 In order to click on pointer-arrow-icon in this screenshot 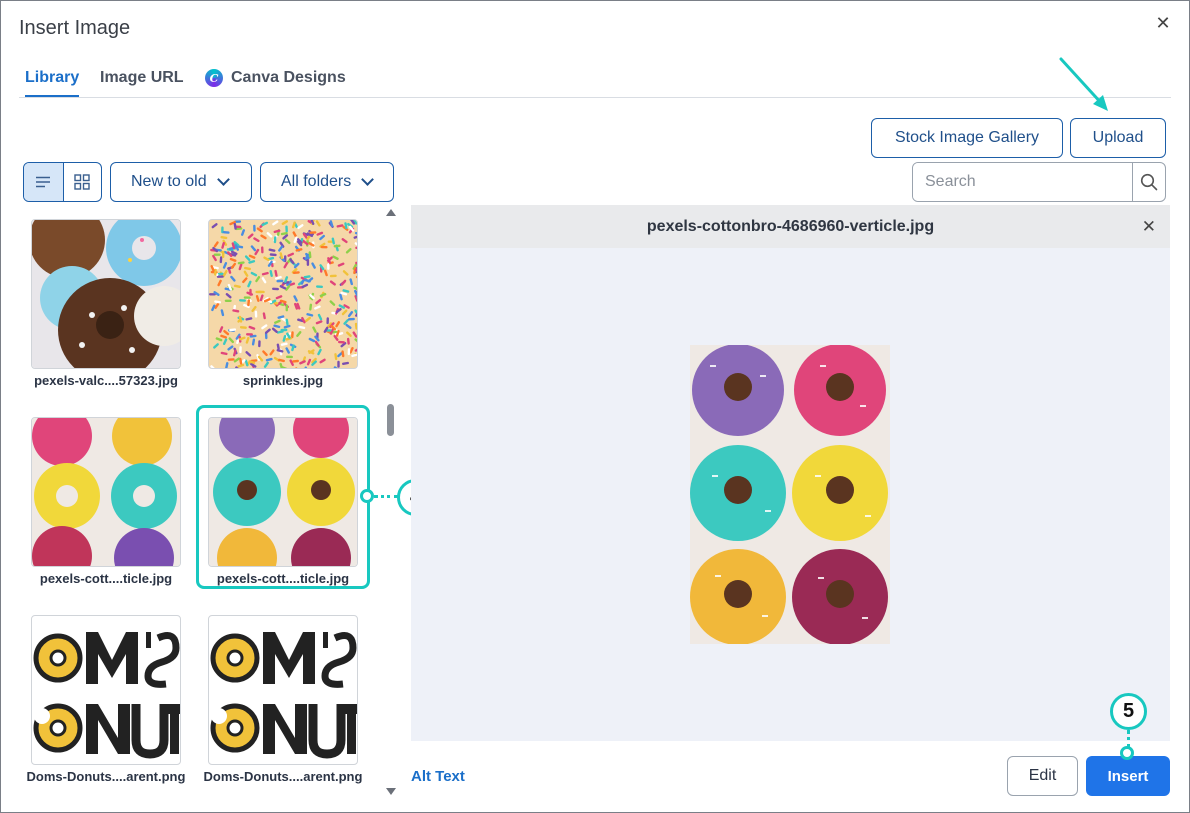, I will do `click(1083, 84)`.